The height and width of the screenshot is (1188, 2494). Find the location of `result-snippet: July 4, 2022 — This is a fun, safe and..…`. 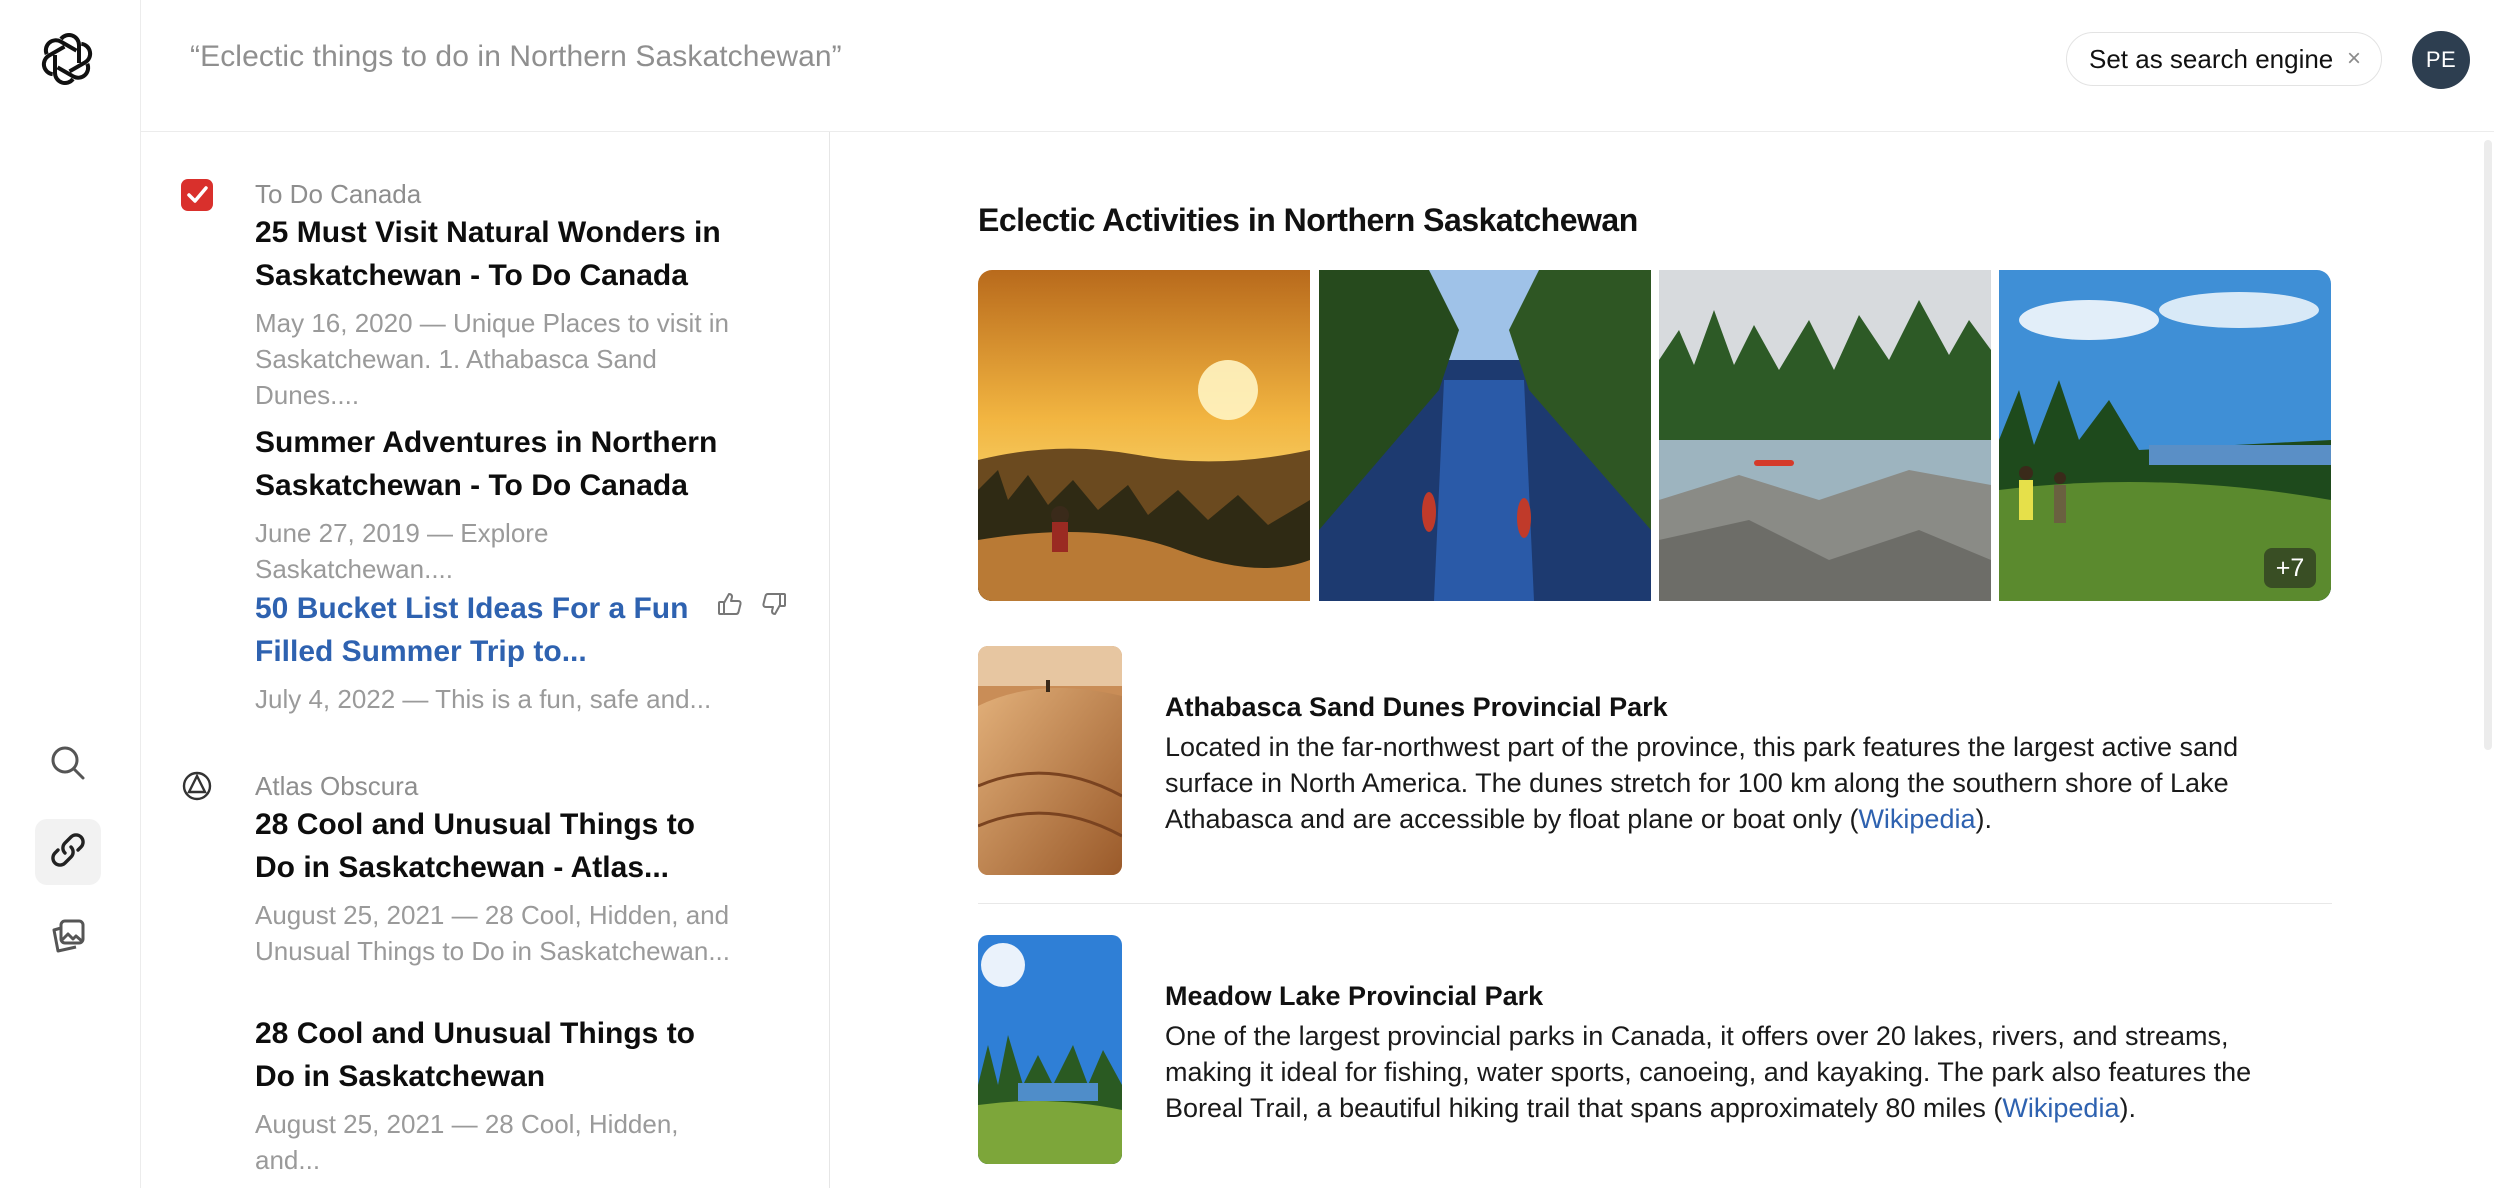

result-snippet: July 4, 2022 — This is a fun, safe and..… is located at coordinates (483, 699).